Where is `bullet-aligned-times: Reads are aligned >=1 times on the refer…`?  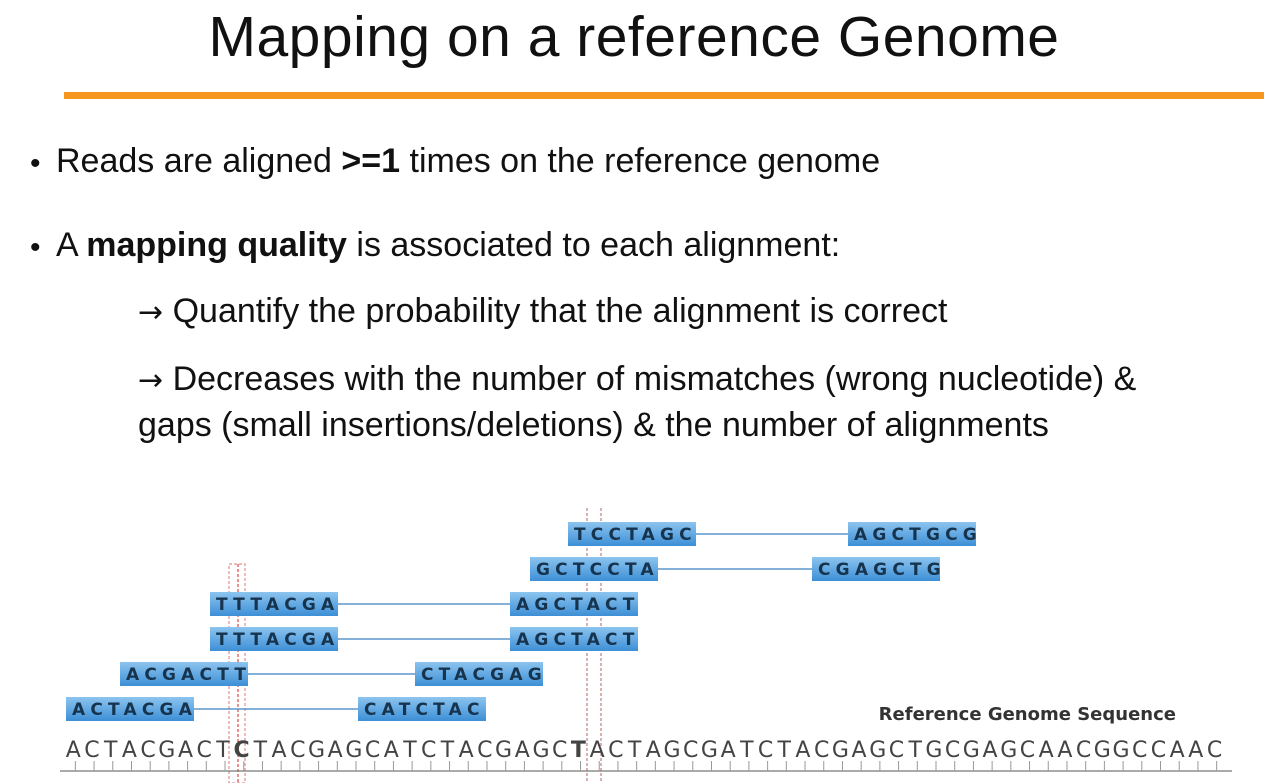
bullet-aligned-times: Reads are aligned >=1 times on the refer… is located at coordinates (468, 161).